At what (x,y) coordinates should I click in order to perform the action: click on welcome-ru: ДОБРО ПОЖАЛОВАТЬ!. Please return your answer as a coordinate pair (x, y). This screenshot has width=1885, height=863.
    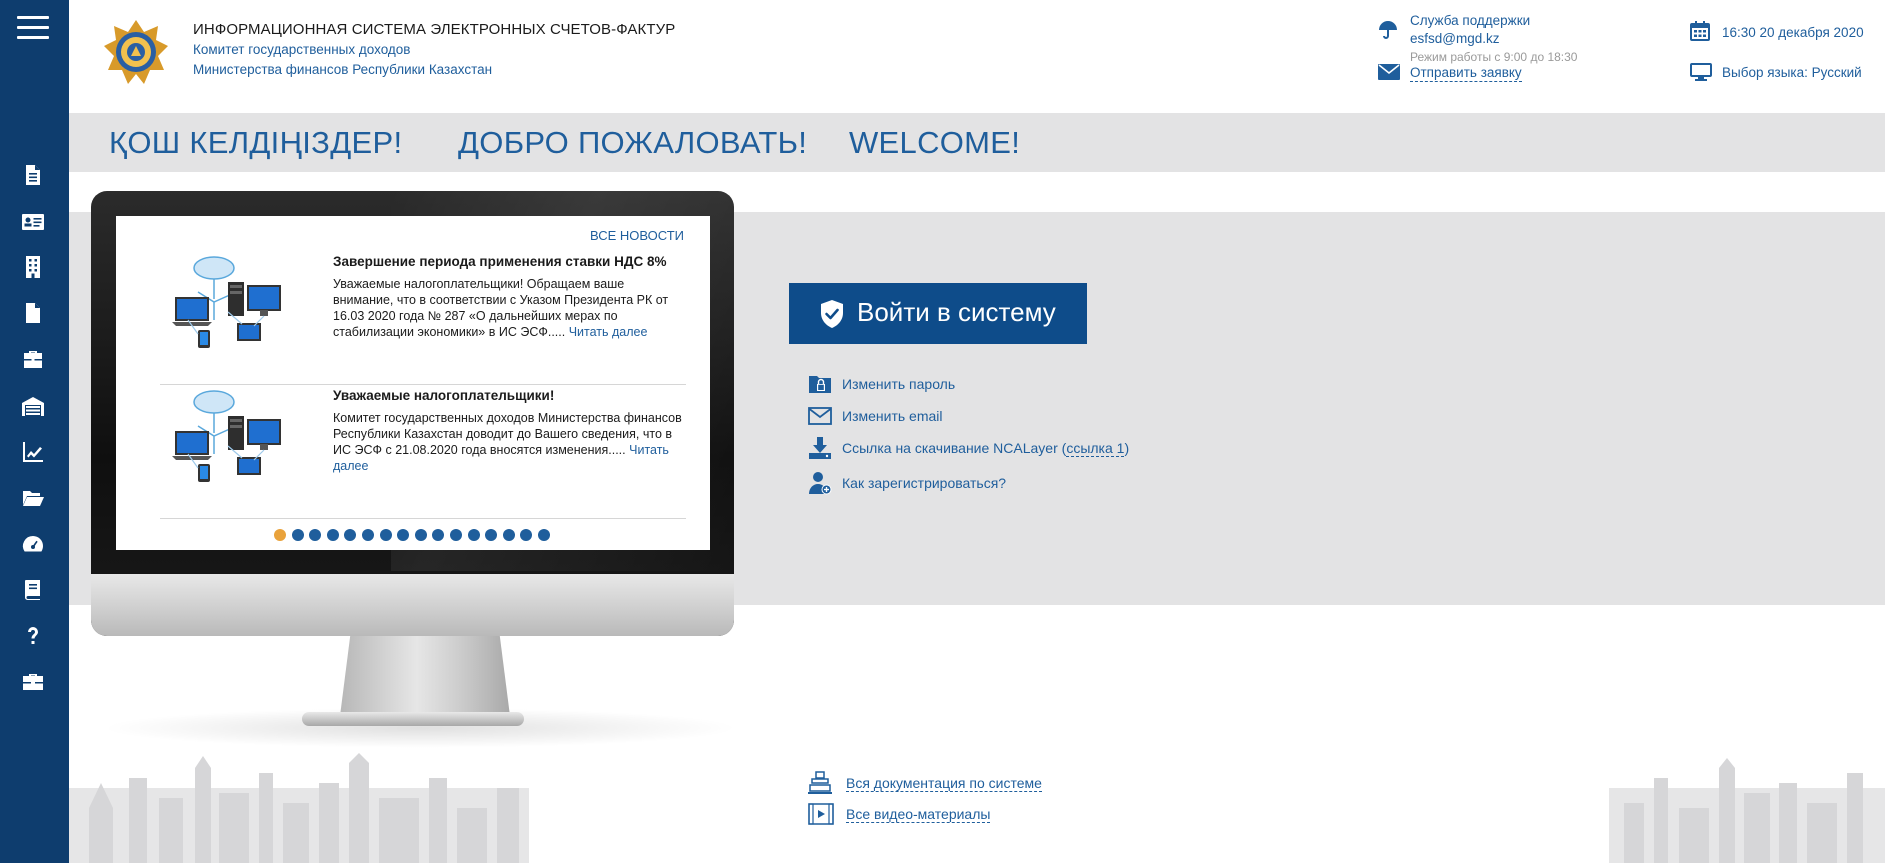
    Looking at the image, I should click on (633, 142).